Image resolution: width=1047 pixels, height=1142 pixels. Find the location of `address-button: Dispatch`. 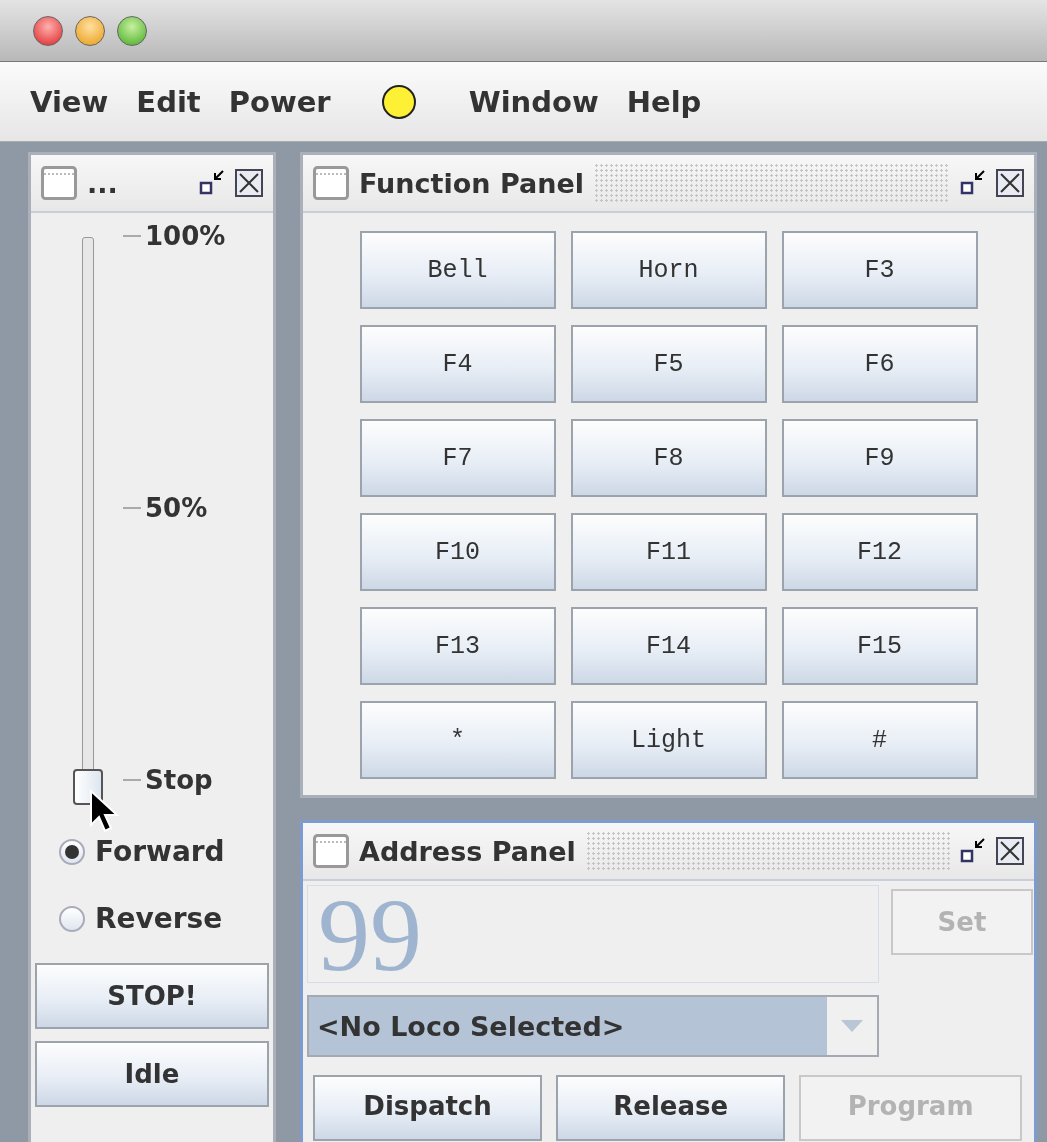

address-button: Dispatch is located at coordinates (428, 1108).